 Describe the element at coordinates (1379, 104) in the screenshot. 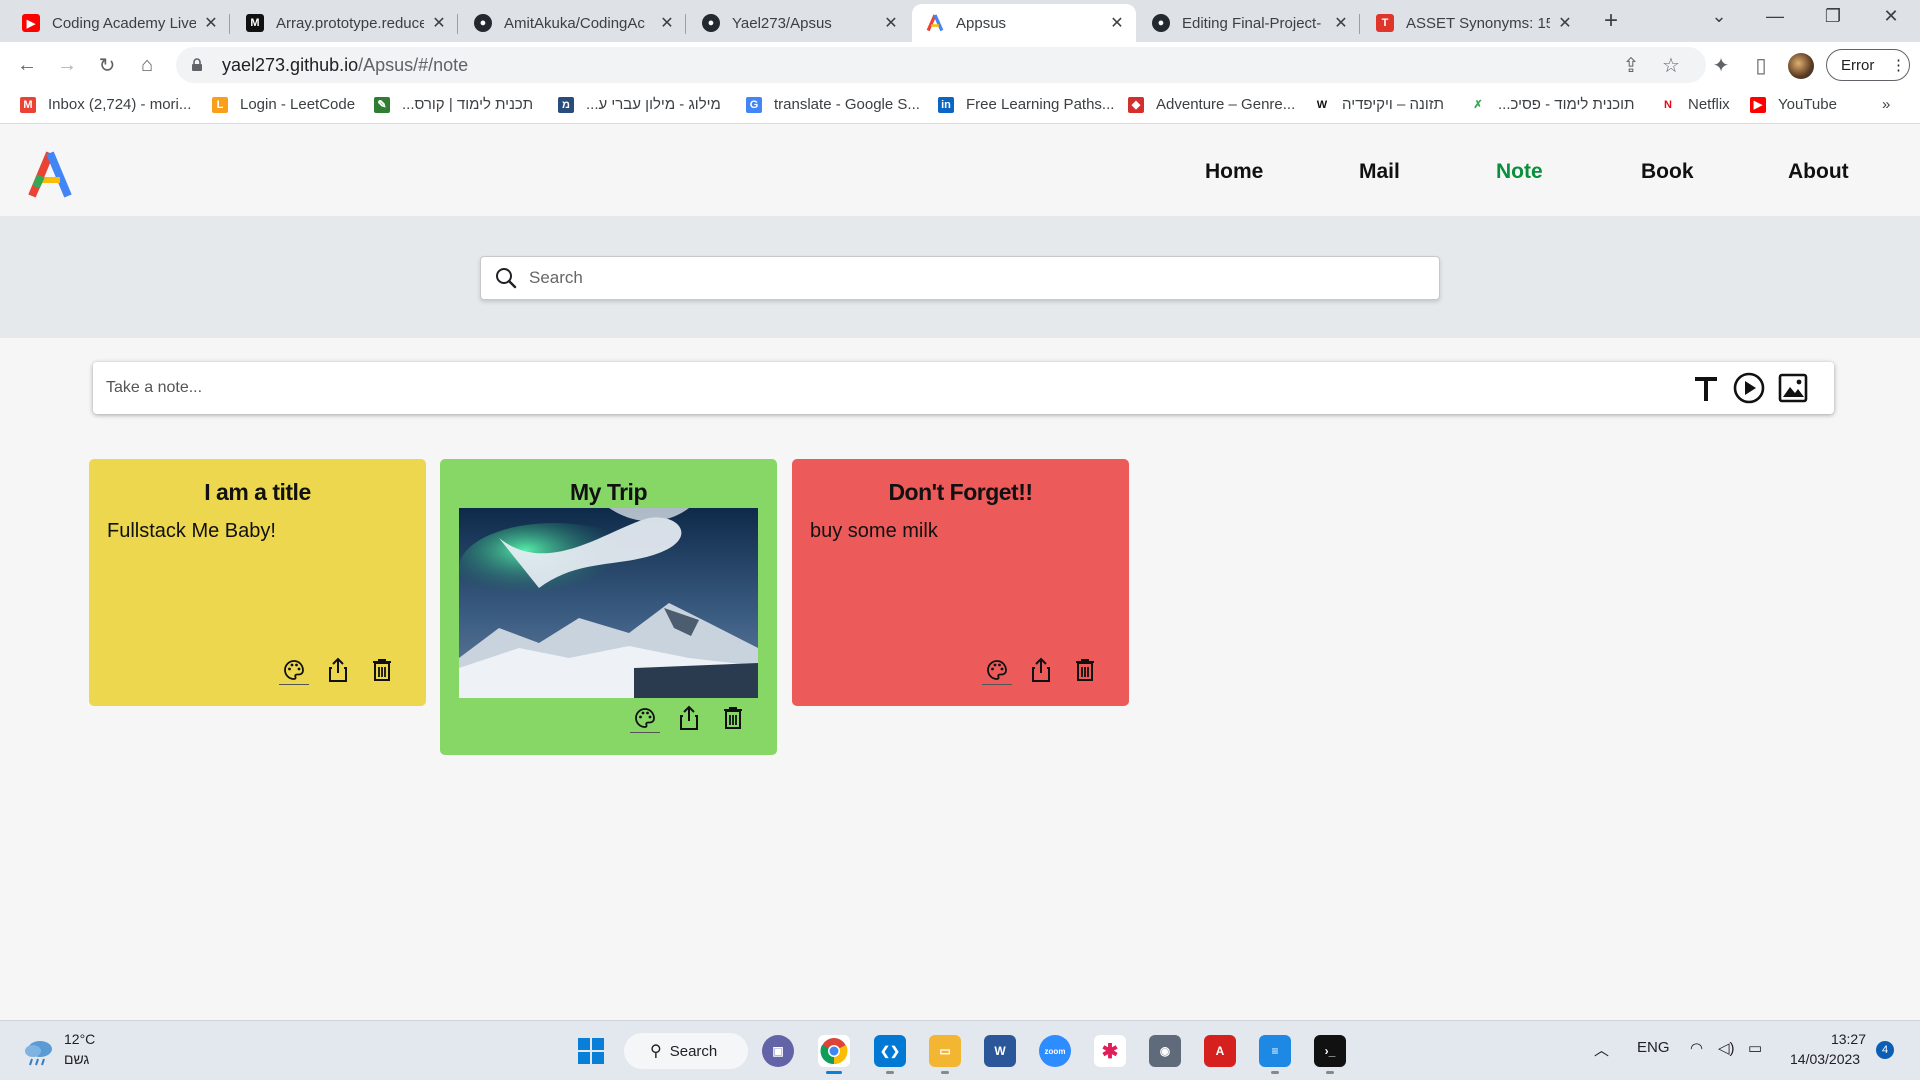

I see `bookmark-wikipedia: W תזונה – ויקיפדיה` at that location.